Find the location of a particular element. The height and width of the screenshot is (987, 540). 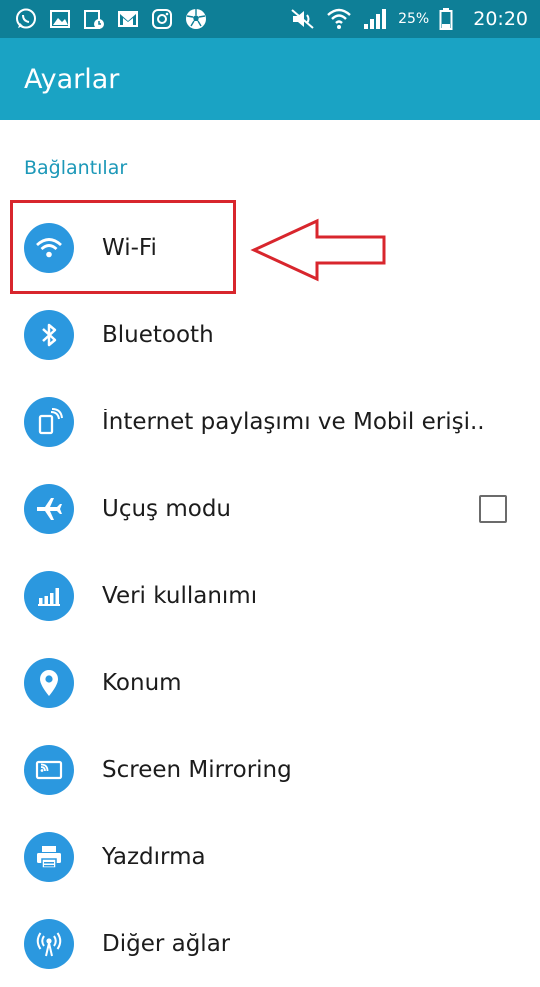

settings-item-label: Veri kullanımı is located at coordinates (180, 595).